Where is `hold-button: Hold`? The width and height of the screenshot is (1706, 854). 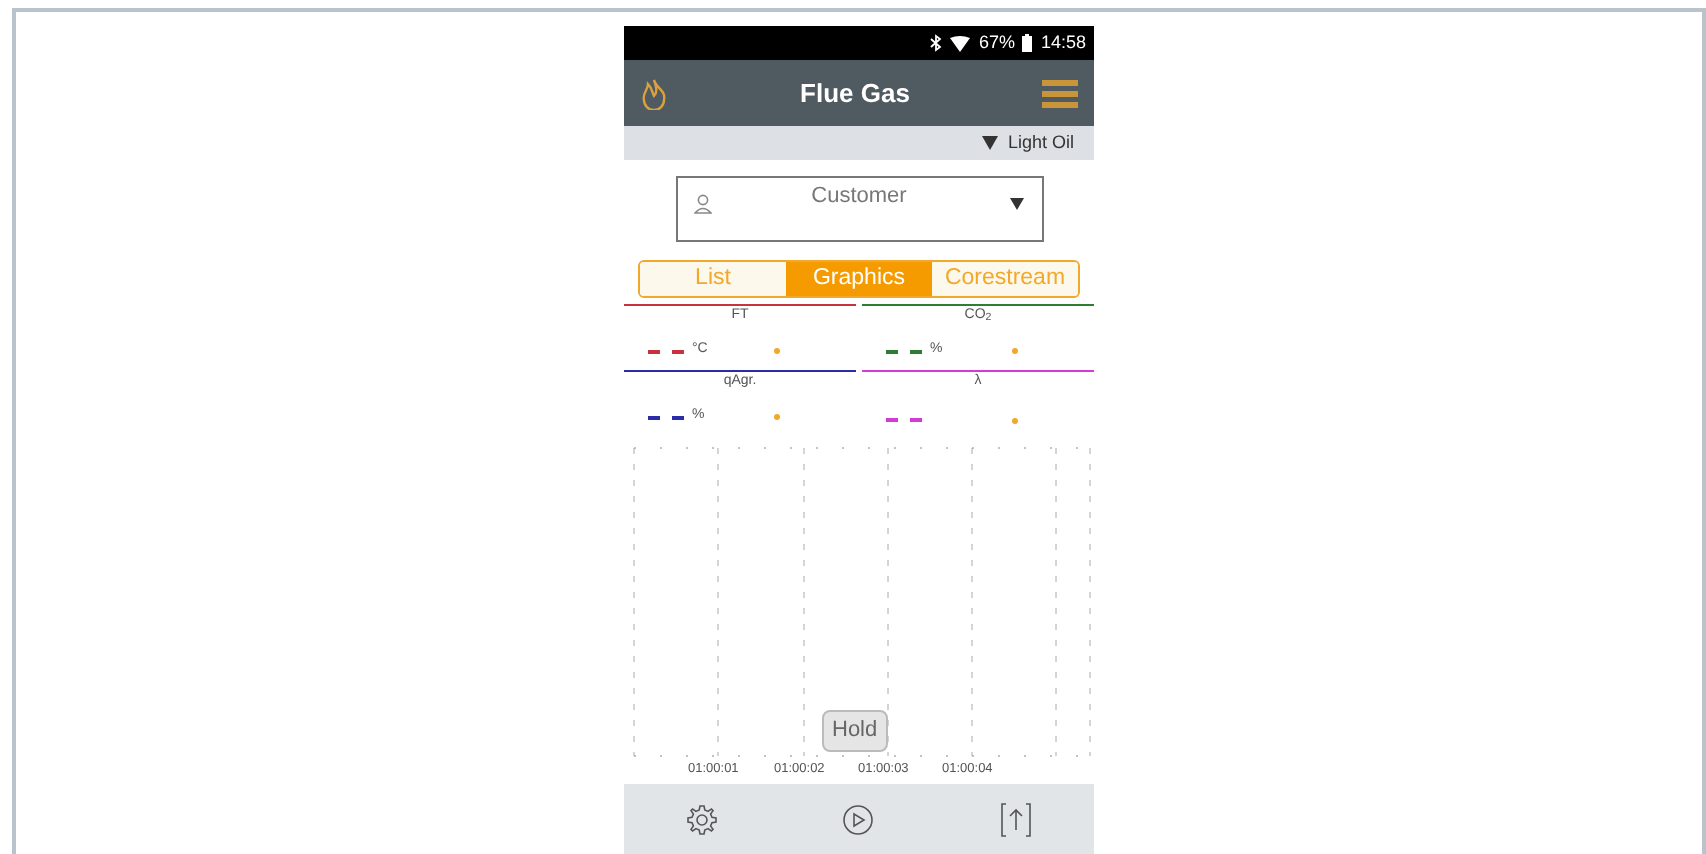 hold-button: Hold is located at coordinates (855, 730).